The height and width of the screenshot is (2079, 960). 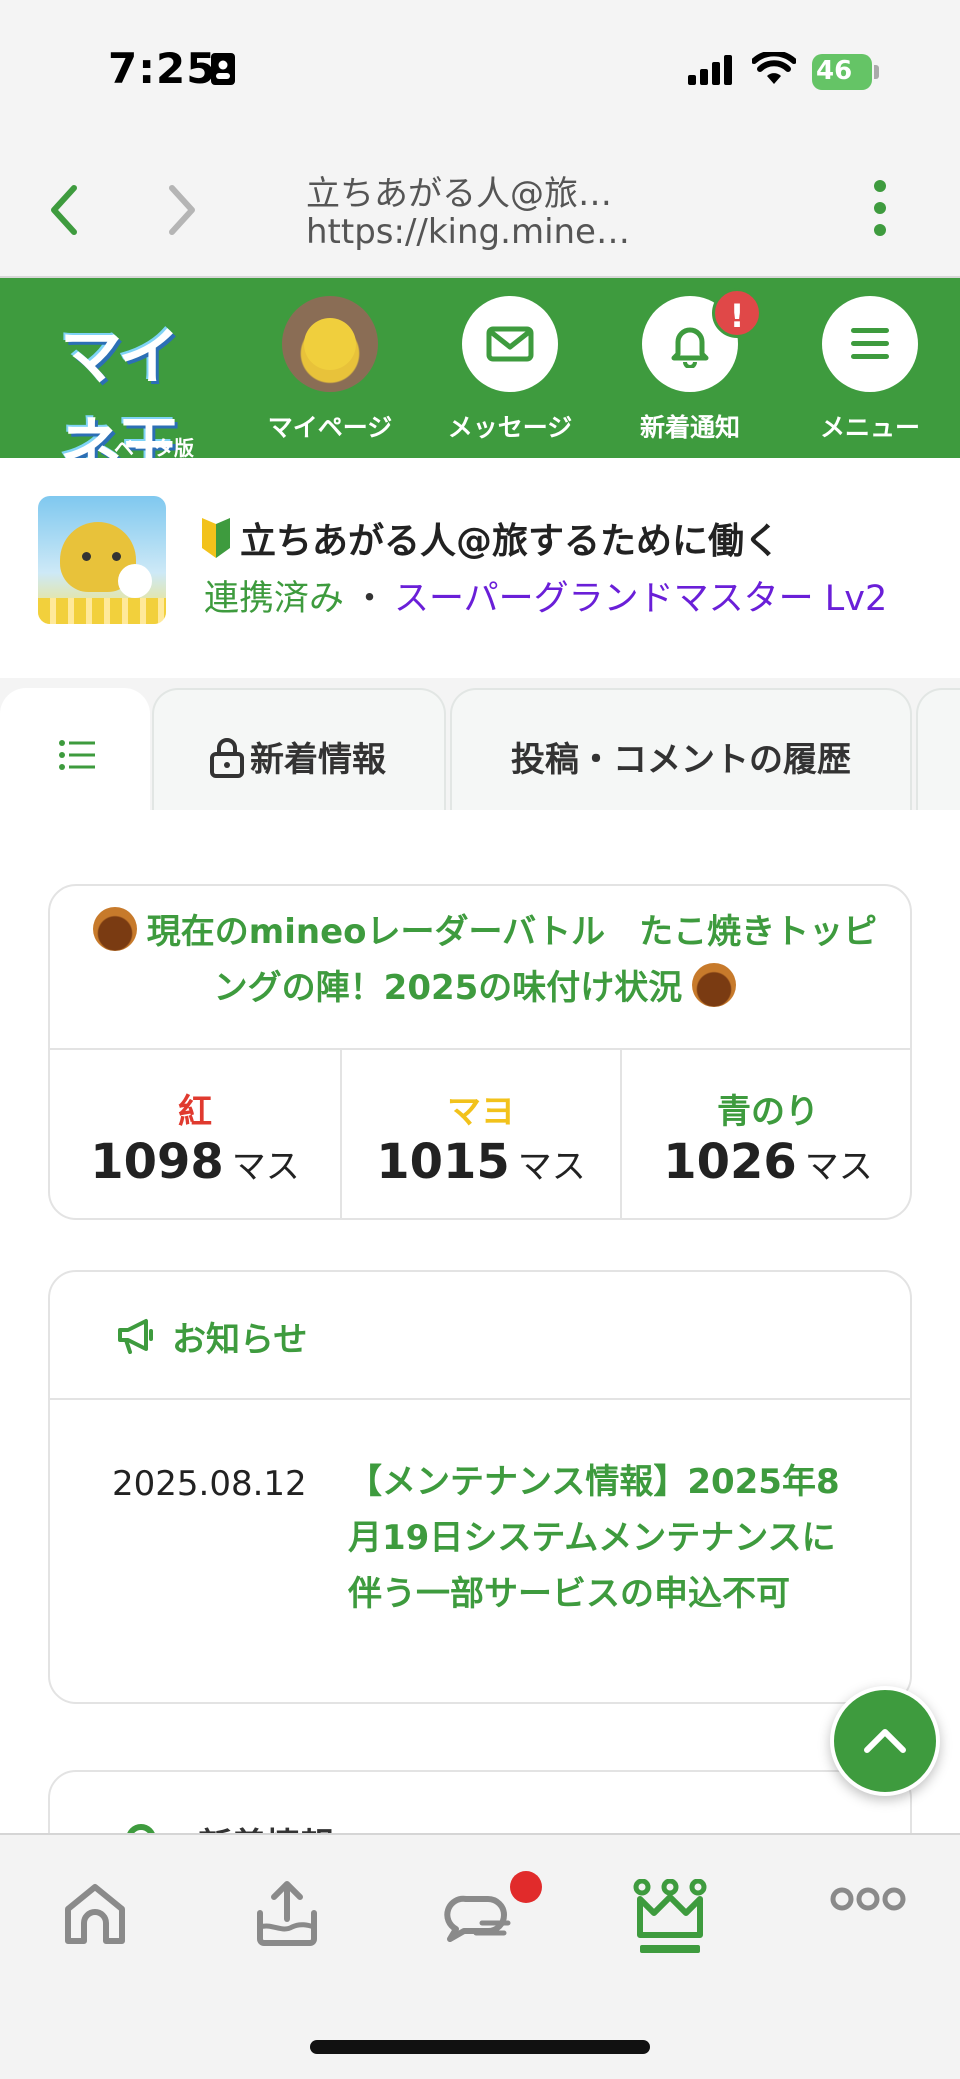 I want to click on team-name: 紅, so click(x=195, y=1112).